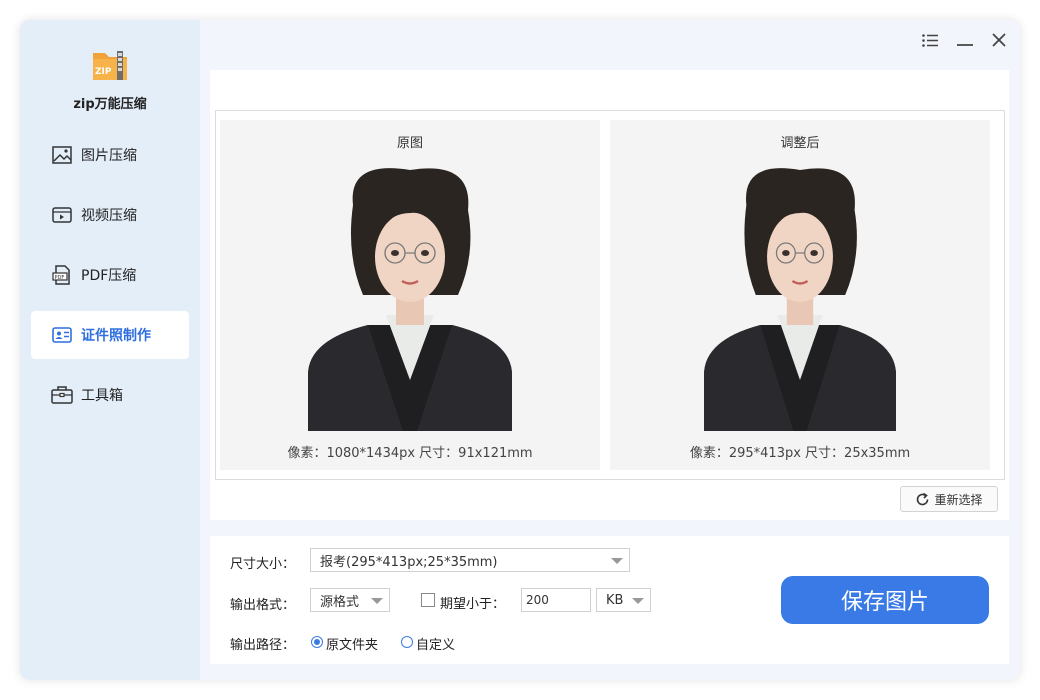 The height and width of the screenshot is (700, 1040). What do you see at coordinates (102, 396) in the screenshot?
I see `sidebar-item-label: 工具箱` at bounding box center [102, 396].